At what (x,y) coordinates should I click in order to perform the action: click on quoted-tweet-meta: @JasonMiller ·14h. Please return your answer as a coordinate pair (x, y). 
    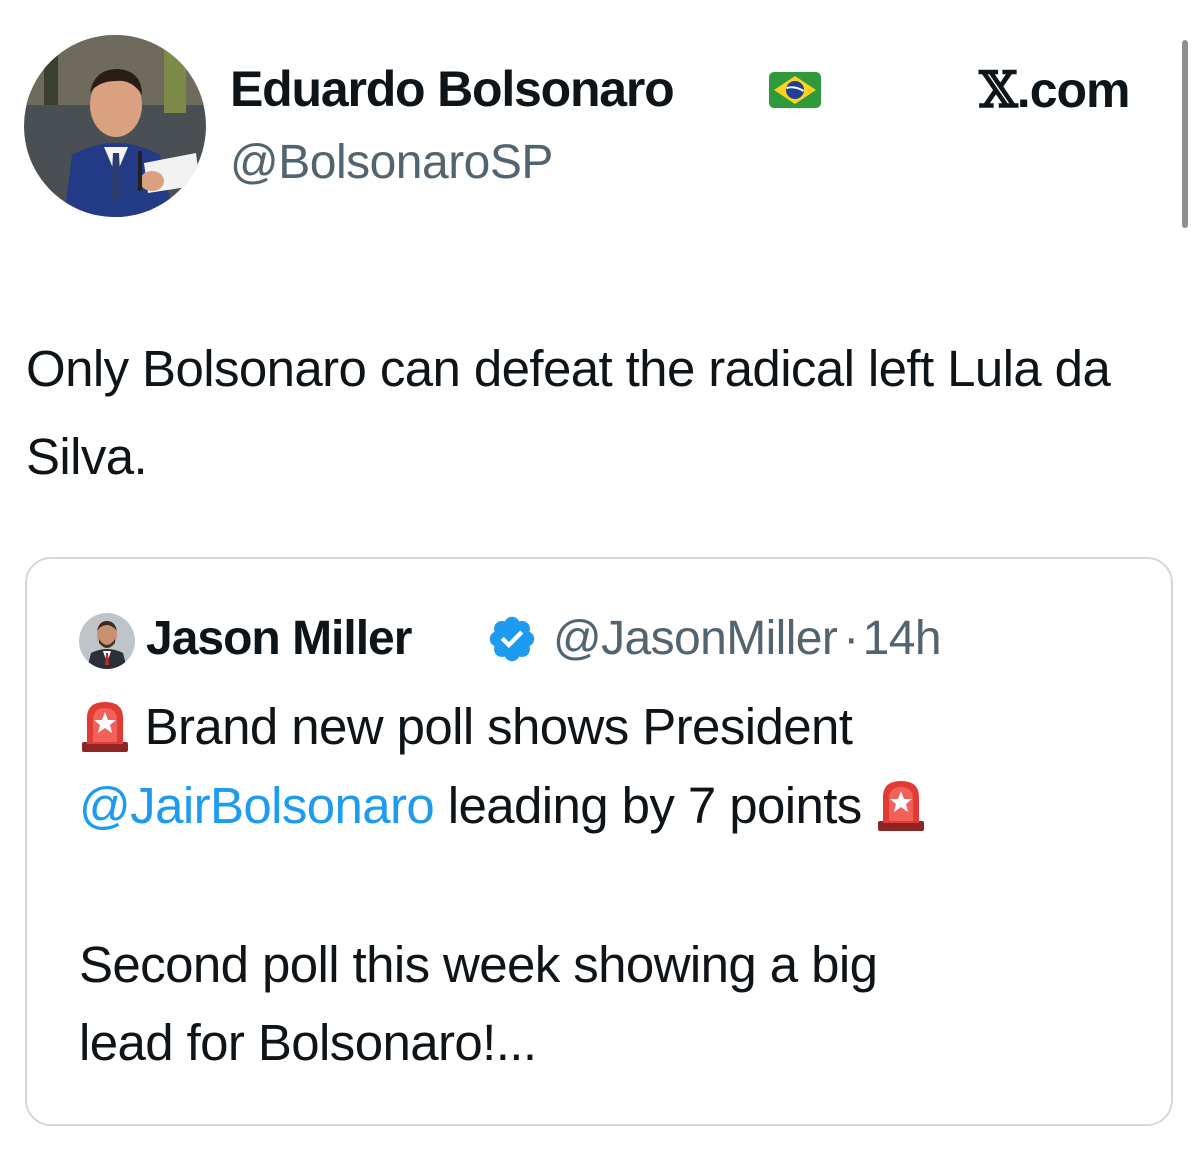
    Looking at the image, I should click on (747, 639).